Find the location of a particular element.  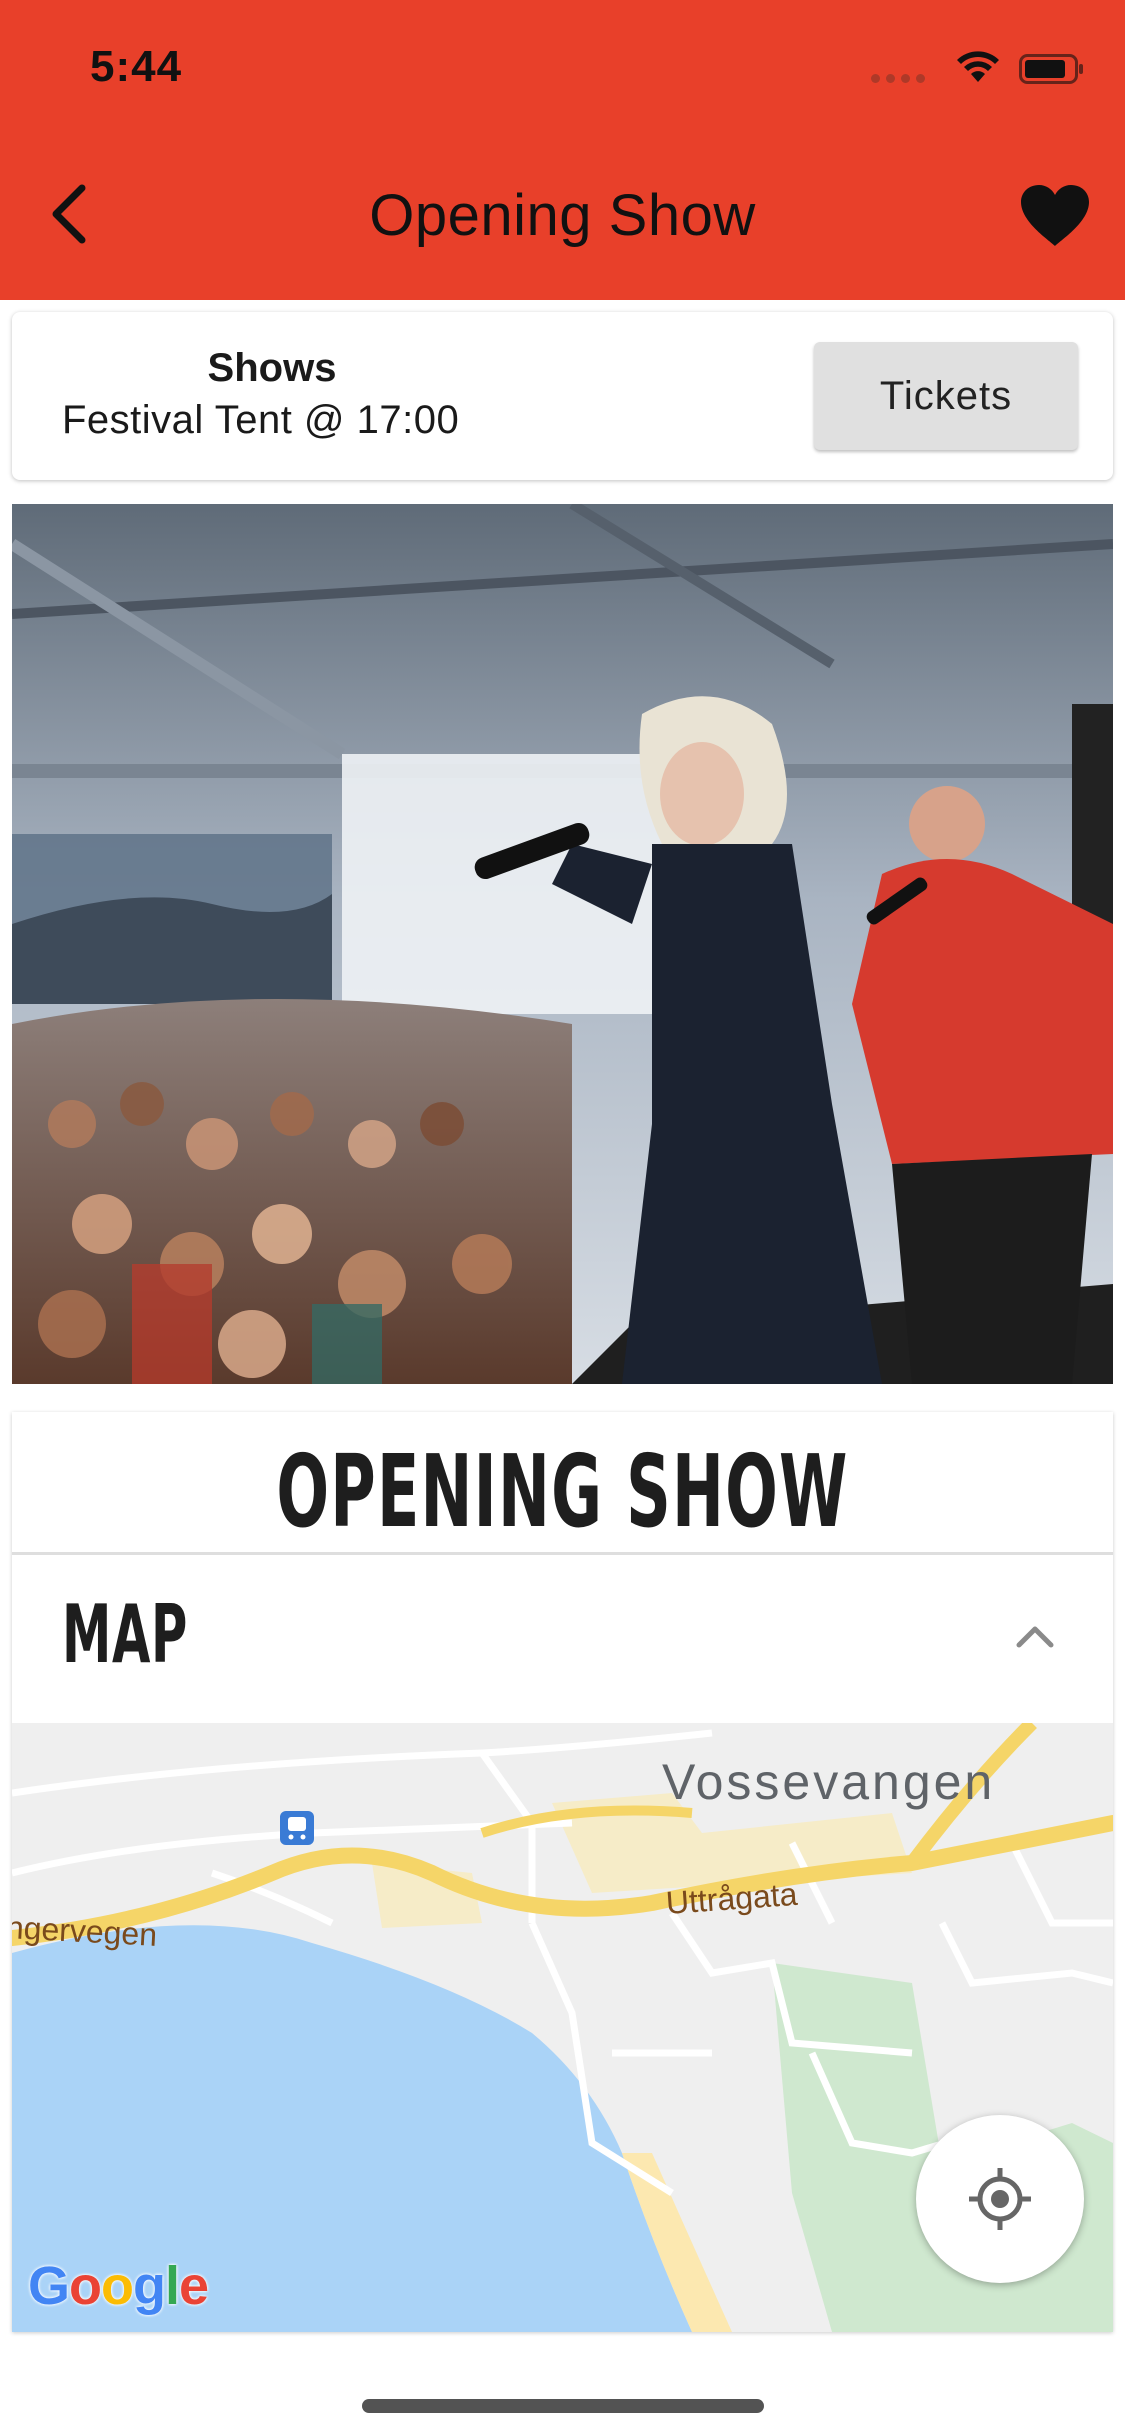

wifi-icon is located at coordinates (978, 66).